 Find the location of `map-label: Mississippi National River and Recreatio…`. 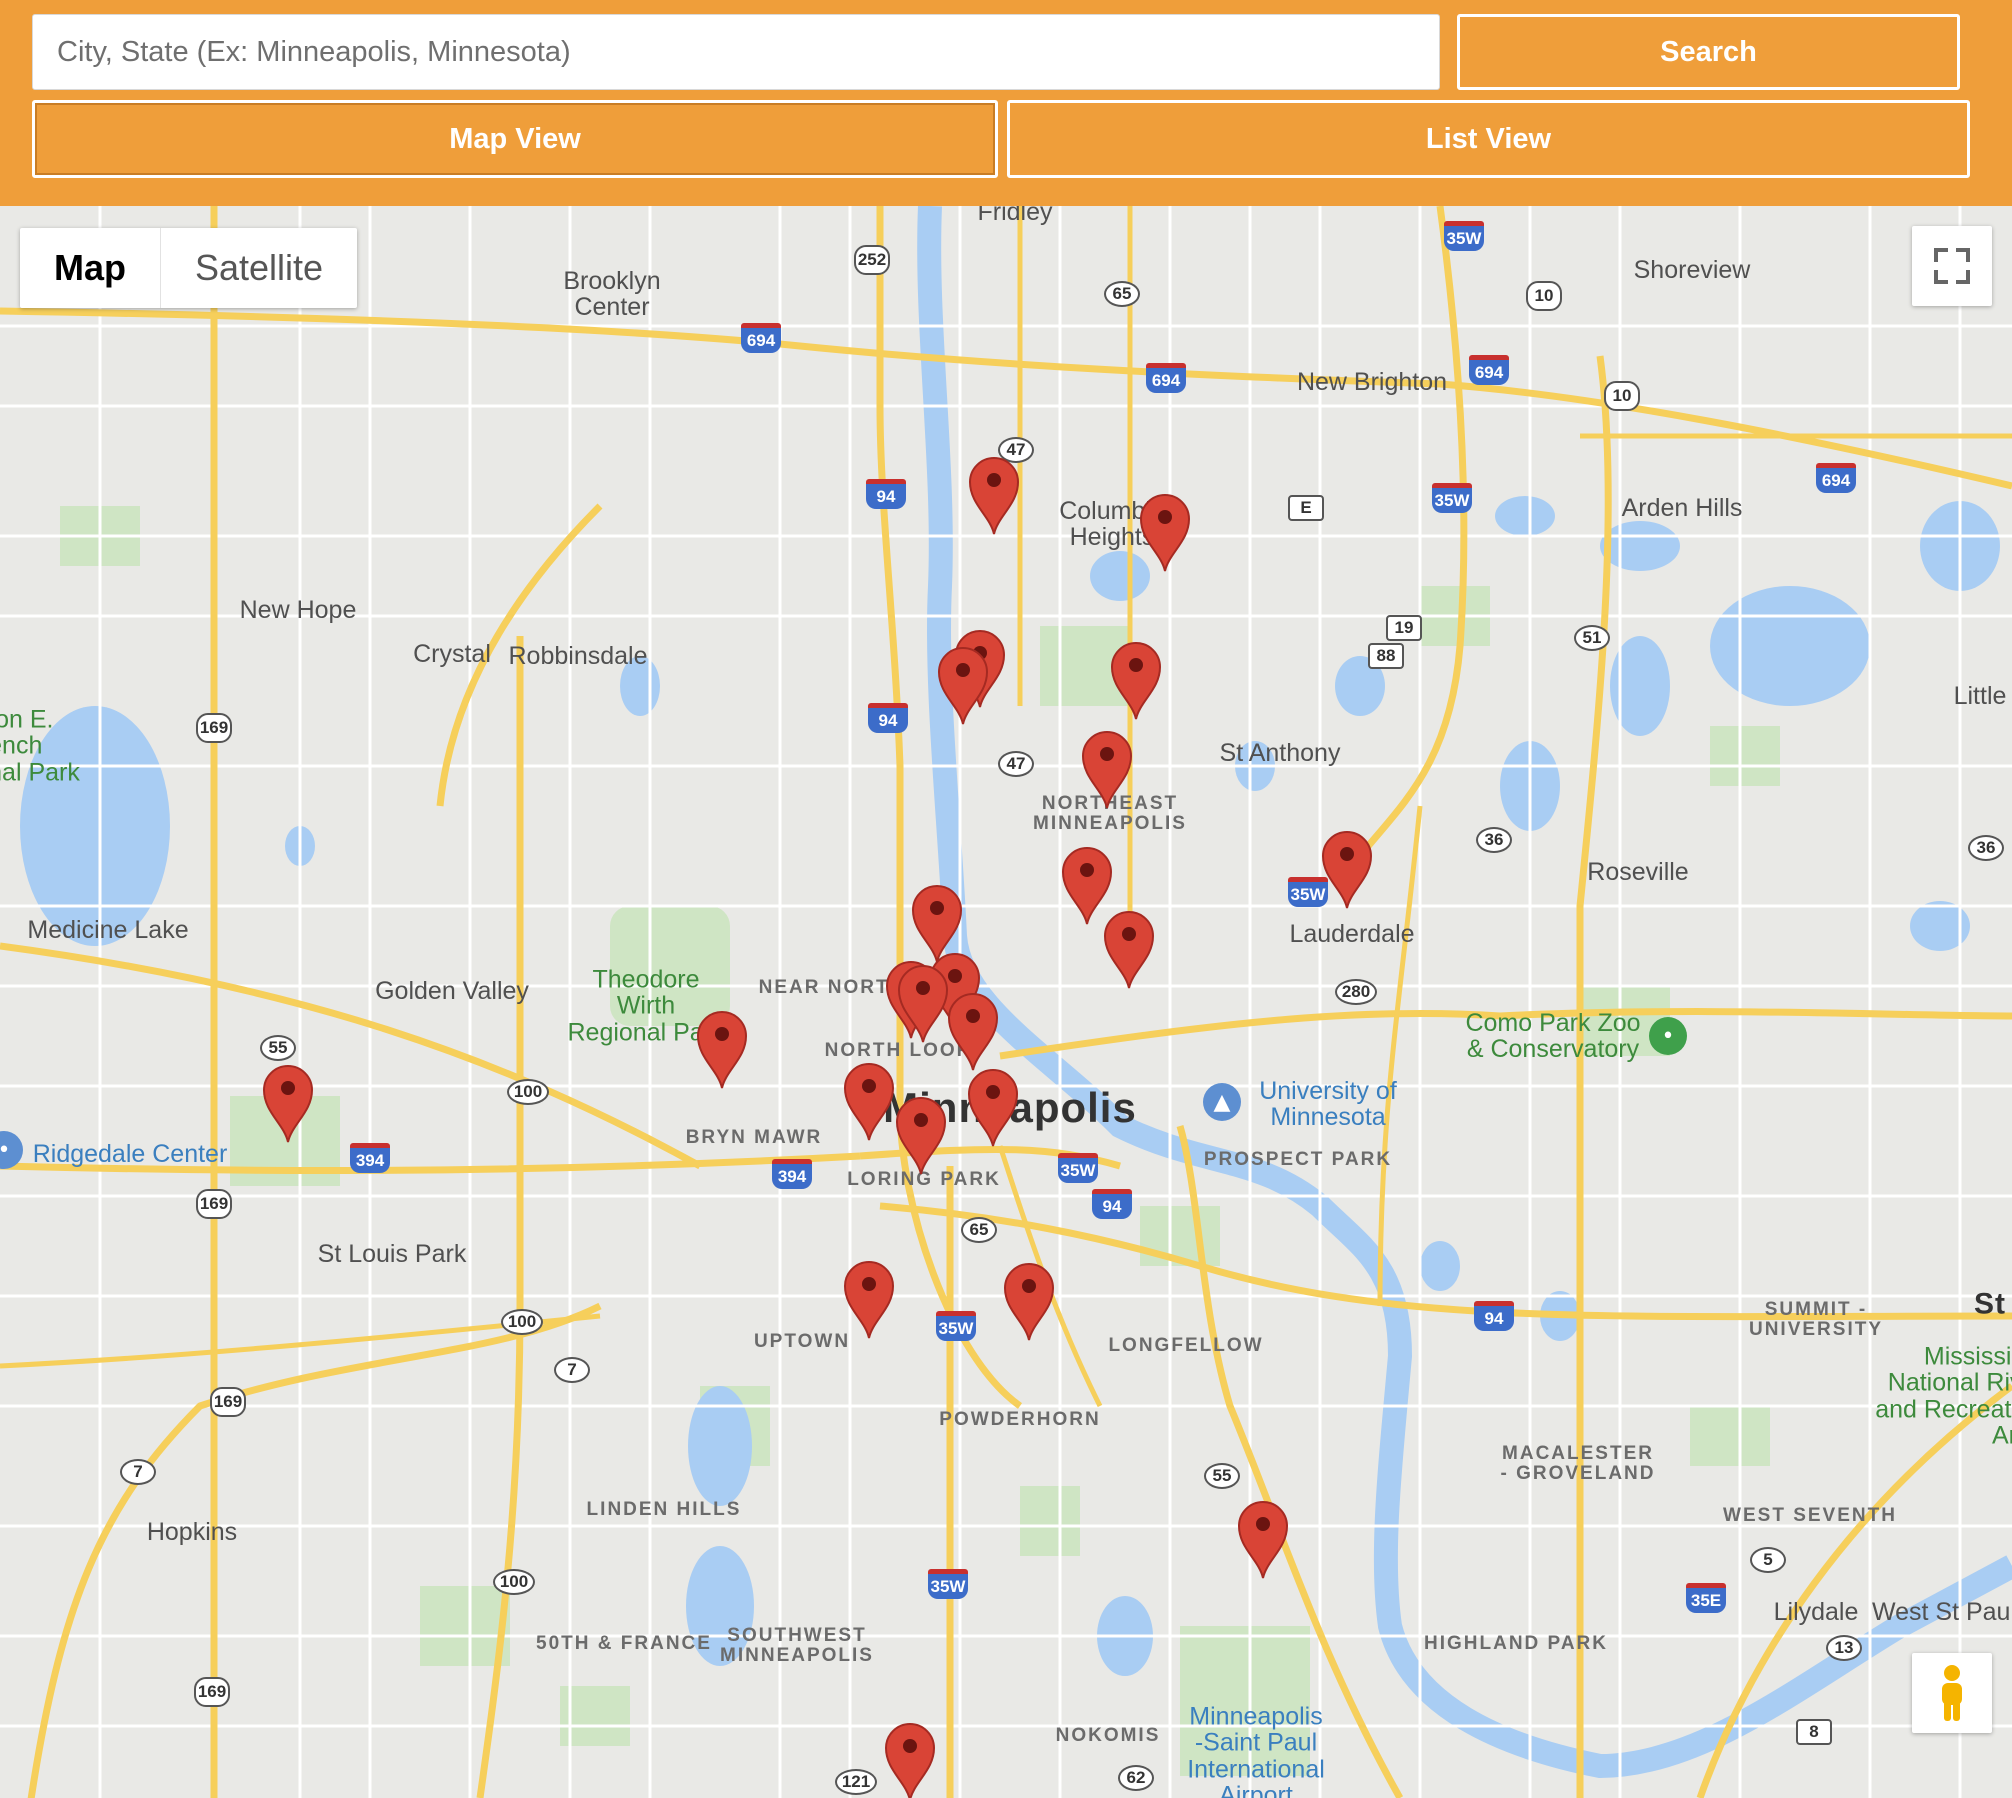

map-label: Mississippi National River and Recreatio… is located at coordinates (1943, 1396).